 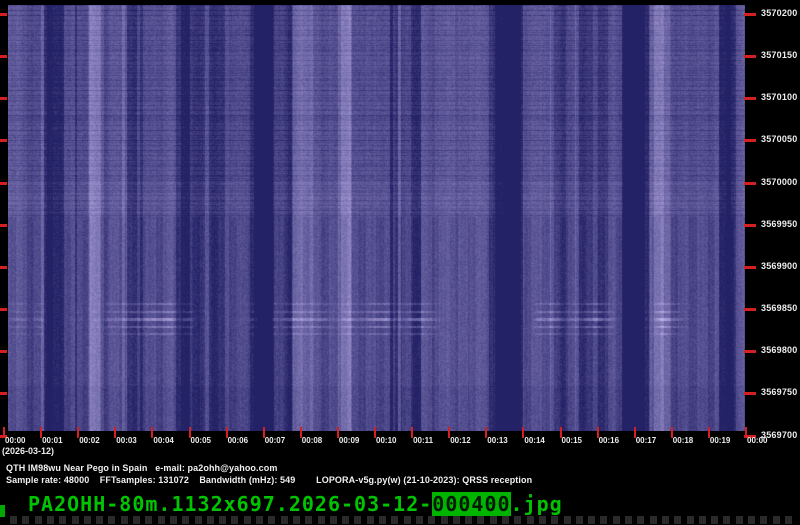 What do you see at coordinates (683, 440) in the screenshot?
I see `time-tick-label: 00:18` at bounding box center [683, 440].